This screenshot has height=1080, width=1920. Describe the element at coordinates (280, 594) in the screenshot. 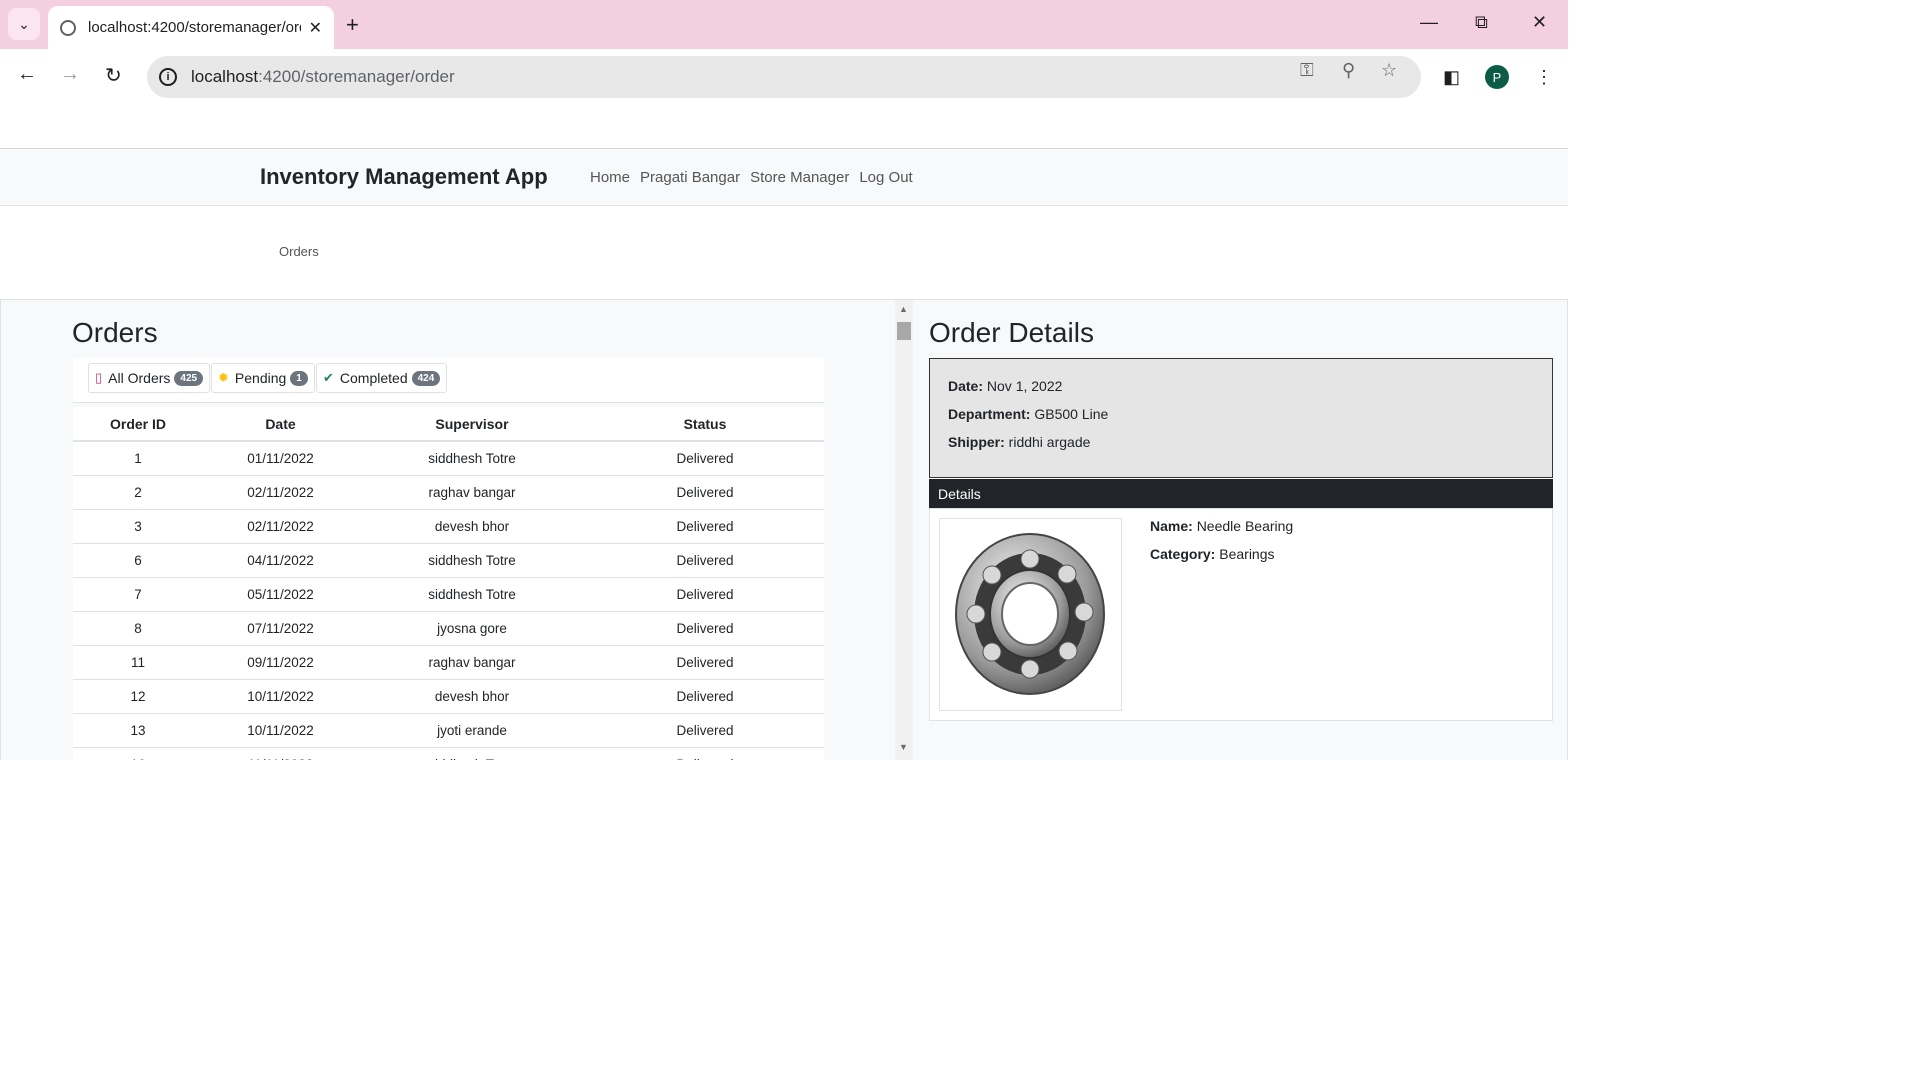

I see `table-cell: 05/11/2022` at that location.